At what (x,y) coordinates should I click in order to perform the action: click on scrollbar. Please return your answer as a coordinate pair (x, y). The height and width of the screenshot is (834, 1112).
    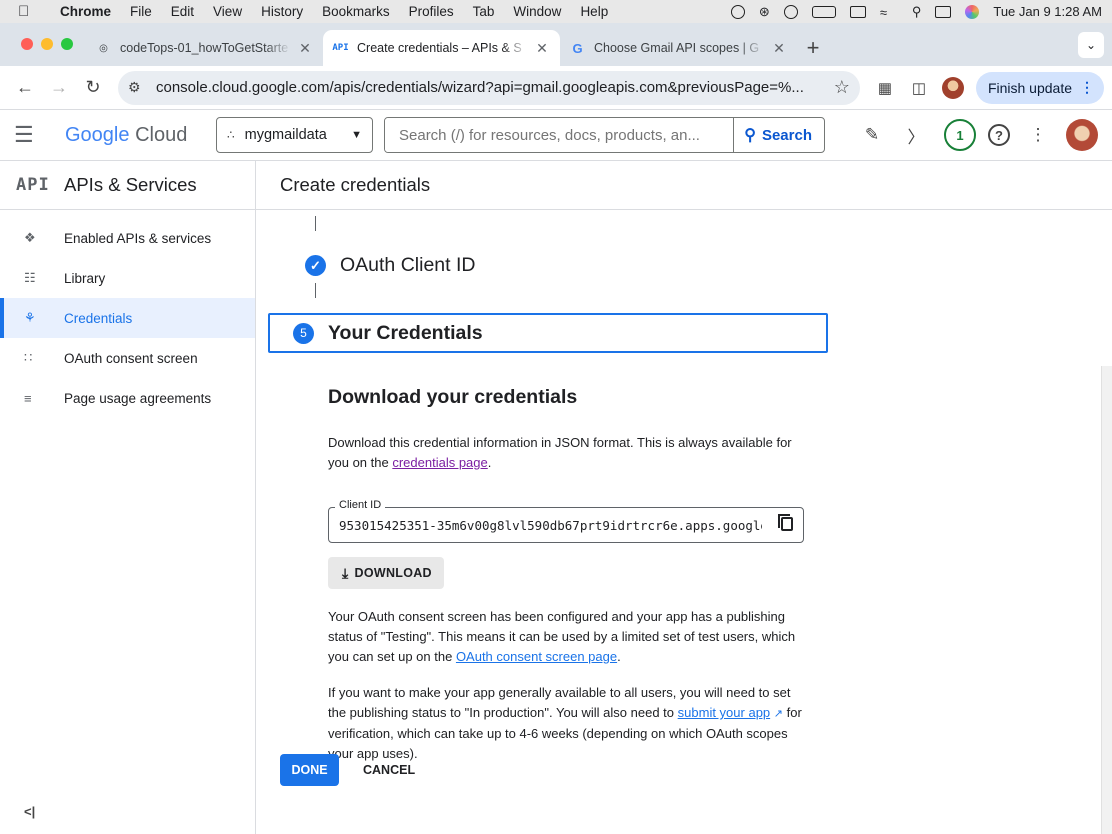
    Looking at the image, I should click on (1106, 600).